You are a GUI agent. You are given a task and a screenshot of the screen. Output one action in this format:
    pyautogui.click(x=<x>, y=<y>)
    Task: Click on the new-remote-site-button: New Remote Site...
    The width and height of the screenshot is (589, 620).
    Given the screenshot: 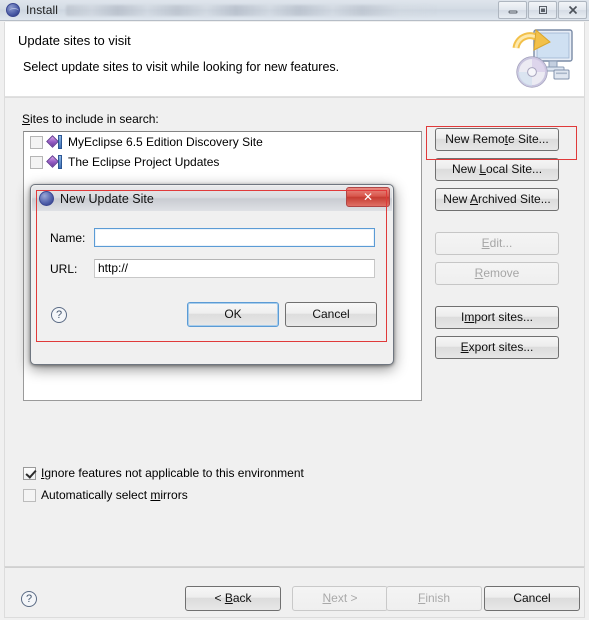 What is the action you would take?
    pyautogui.click(x=497, y=139)
    